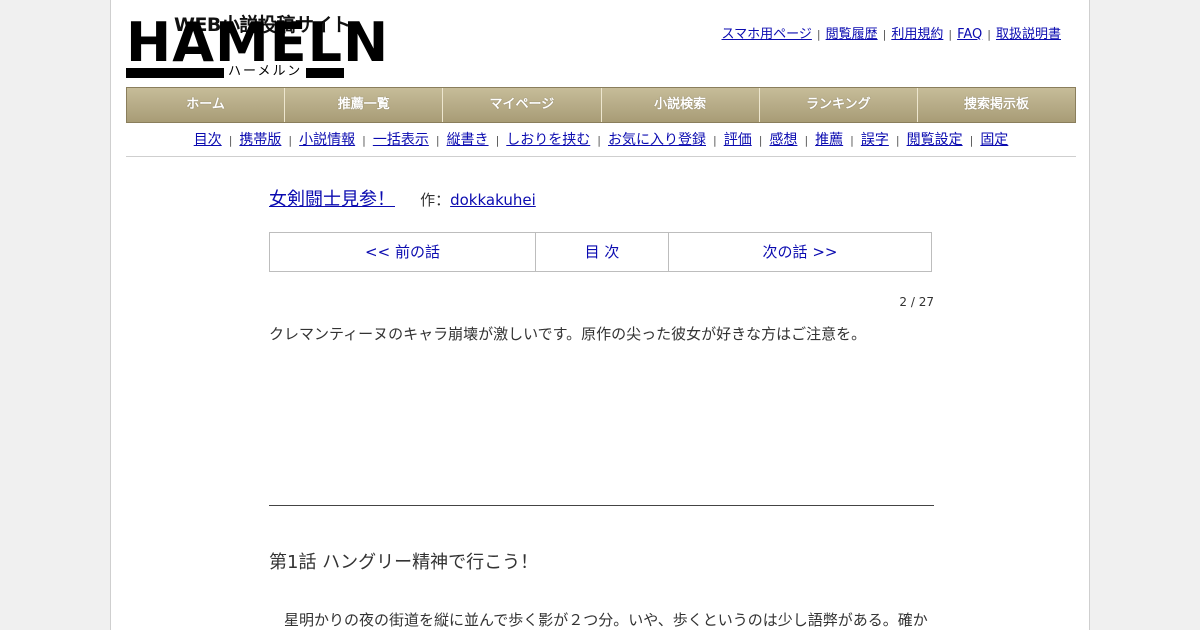  What do you see at coordinates (403, 252) in the screenshot?
I see `prev-chapter-link: << 前の話` at bounding box center [403, 252].